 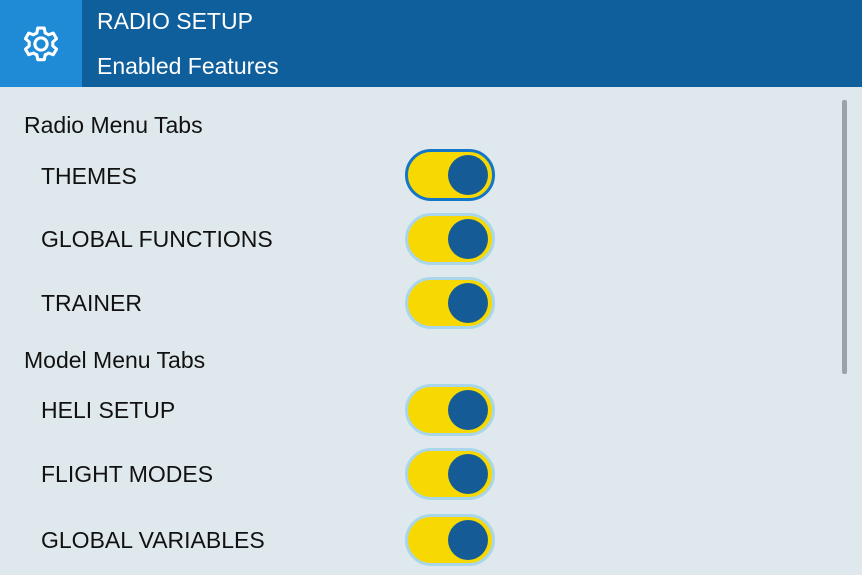 I want to click on toggle-trainer, so click(x=450, y=303).